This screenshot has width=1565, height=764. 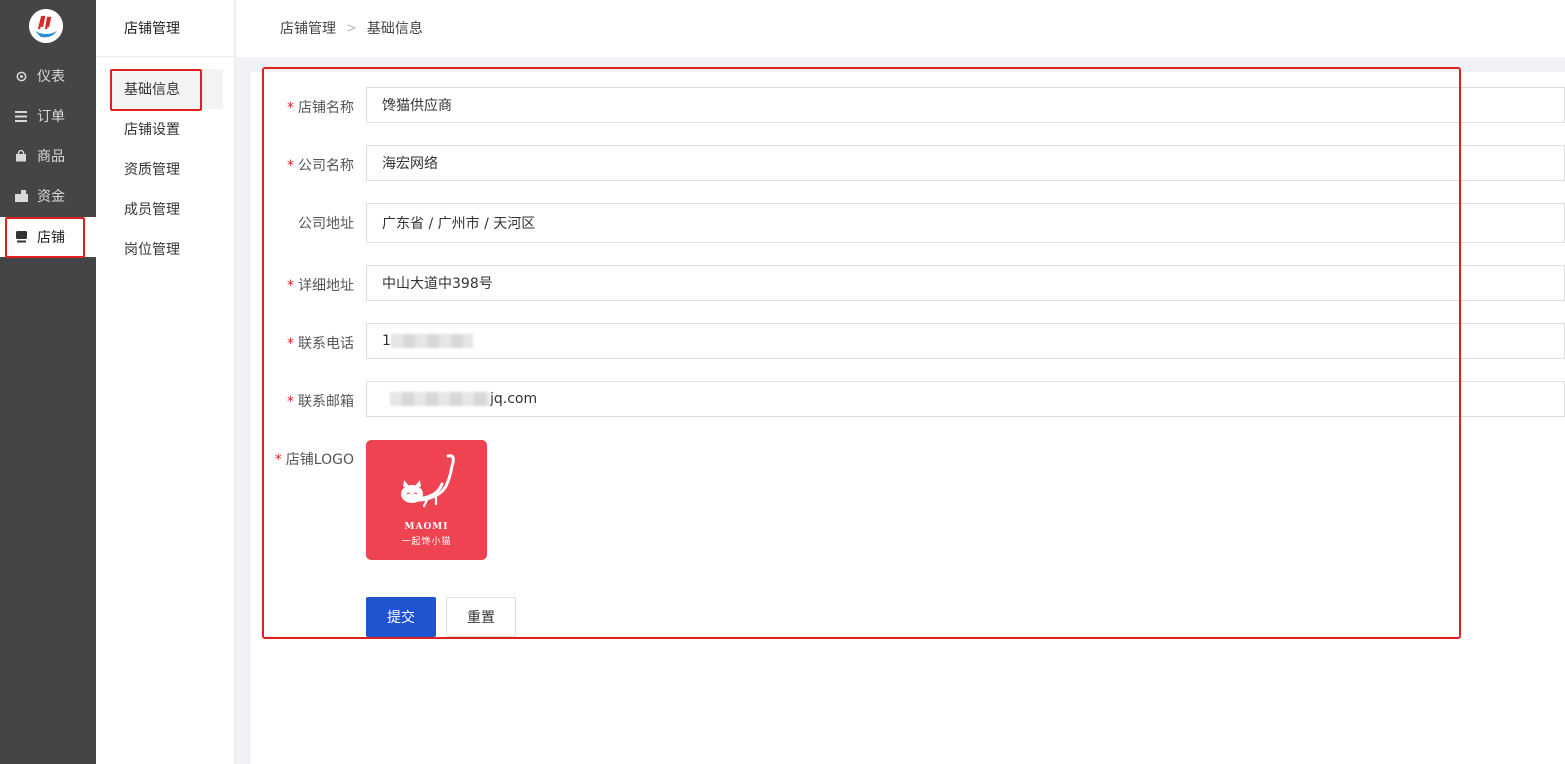 I want to click on store-highlight-box, so click(x=45, y=237).